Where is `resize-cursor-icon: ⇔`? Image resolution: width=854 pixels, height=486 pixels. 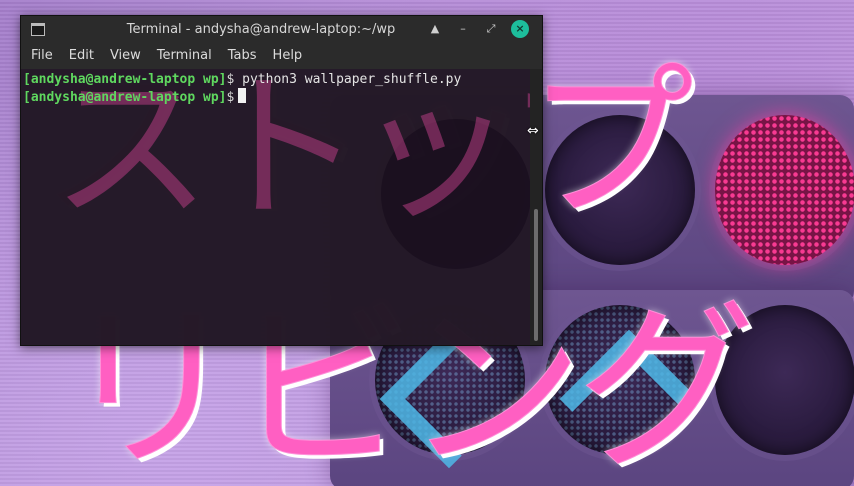
resize-cursor-icon: ⇔ is located at coordinates (533, 131).